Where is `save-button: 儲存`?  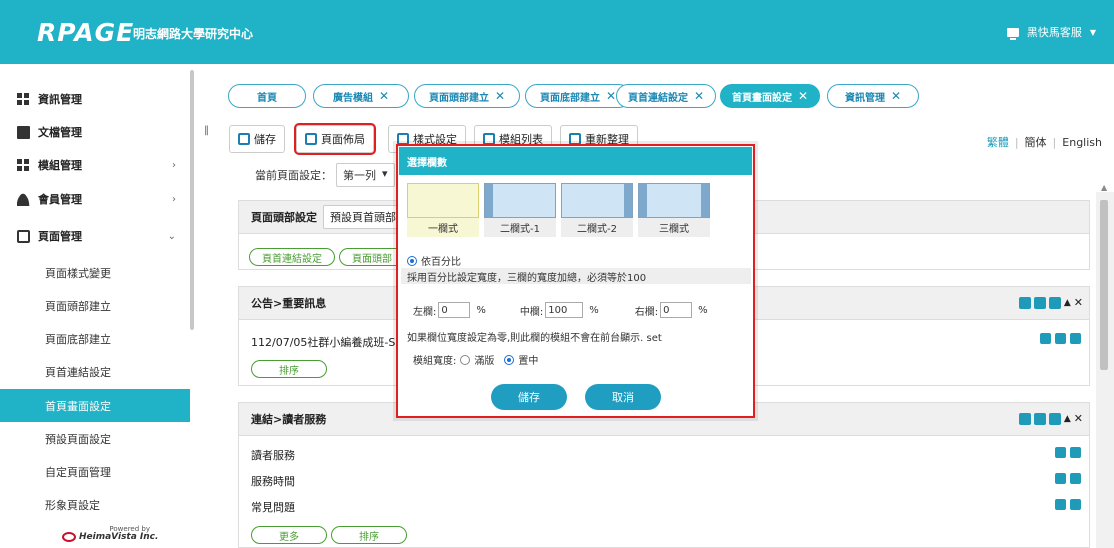 save-button: 儲存 is located at coordinates (257, 139).